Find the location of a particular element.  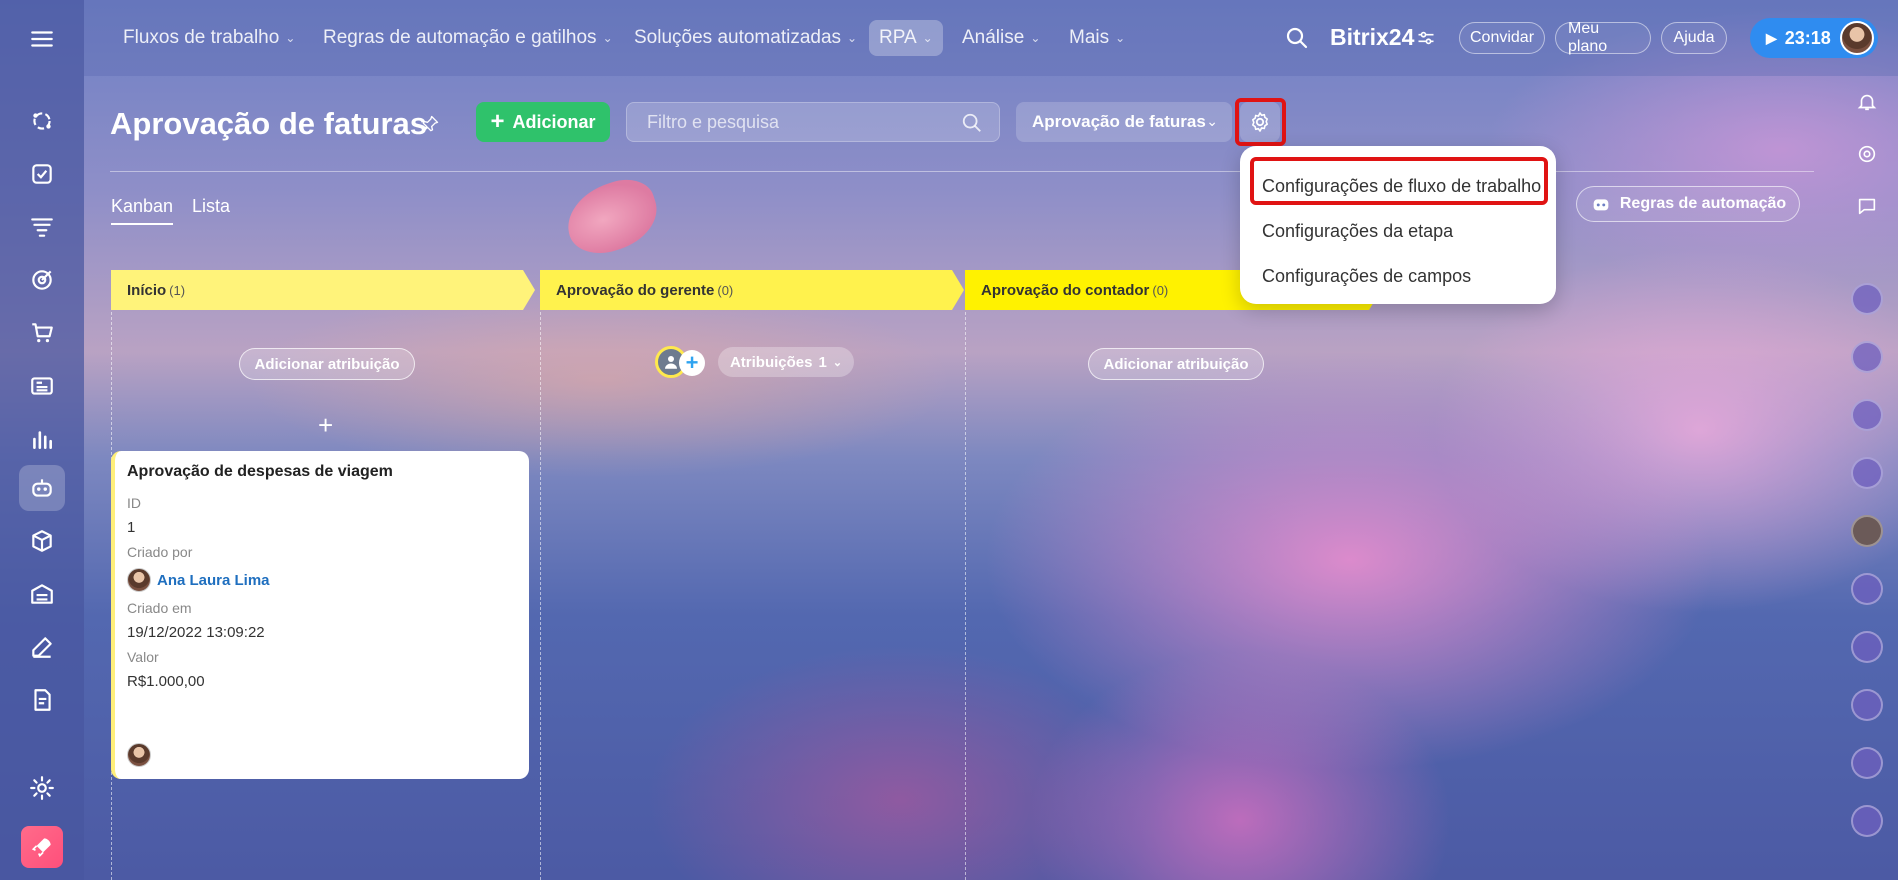

nav-analysis: Análise ⌄ is located at coordinates (1001, 38).